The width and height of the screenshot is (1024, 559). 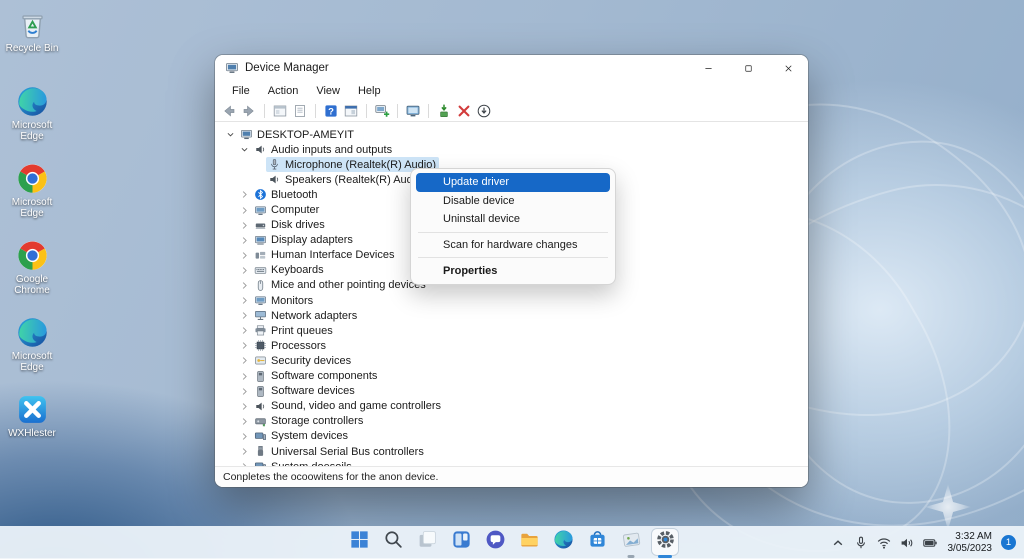 What do you see at coordinates (331, 111) in the screenshot?
I see `toolbar-help-icon: ?` at bounding box center [331, 111].